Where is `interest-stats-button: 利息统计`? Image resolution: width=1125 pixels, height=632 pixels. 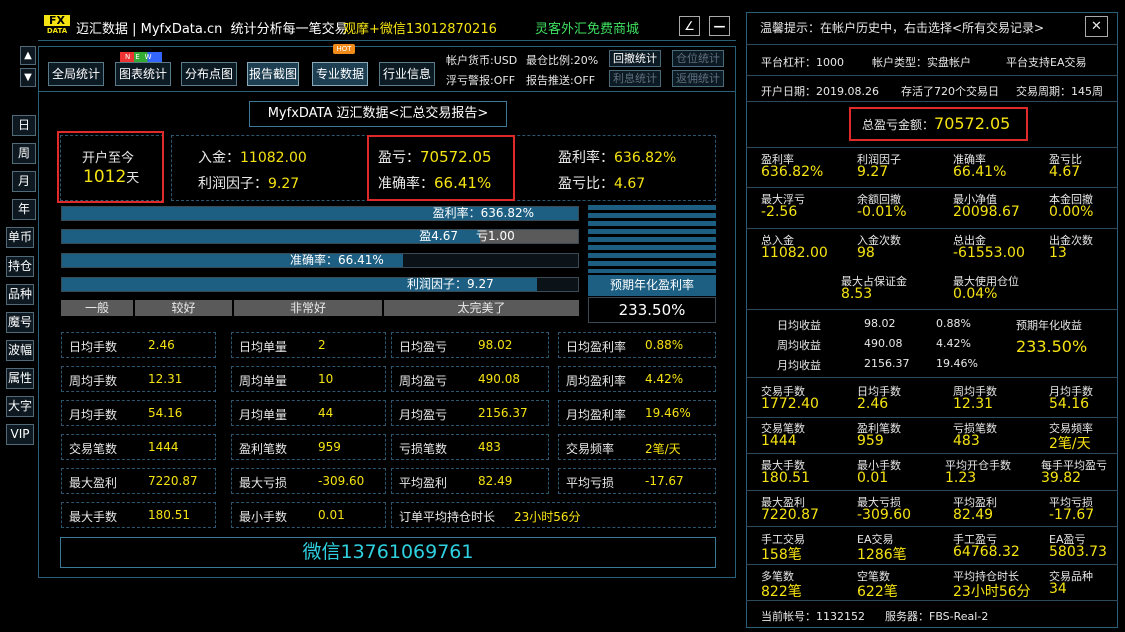
interest-stats-button: 利息统计 is located at coordinates (635, 78).